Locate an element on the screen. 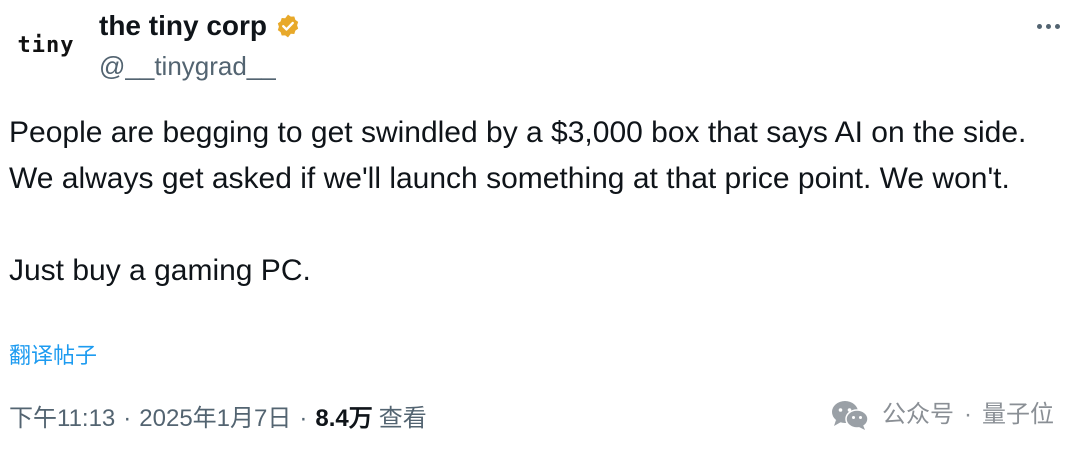 The image size is (1080, 460). tweet-paragraph: Just buy a gaming PC. is located at coordinates (160, 270).